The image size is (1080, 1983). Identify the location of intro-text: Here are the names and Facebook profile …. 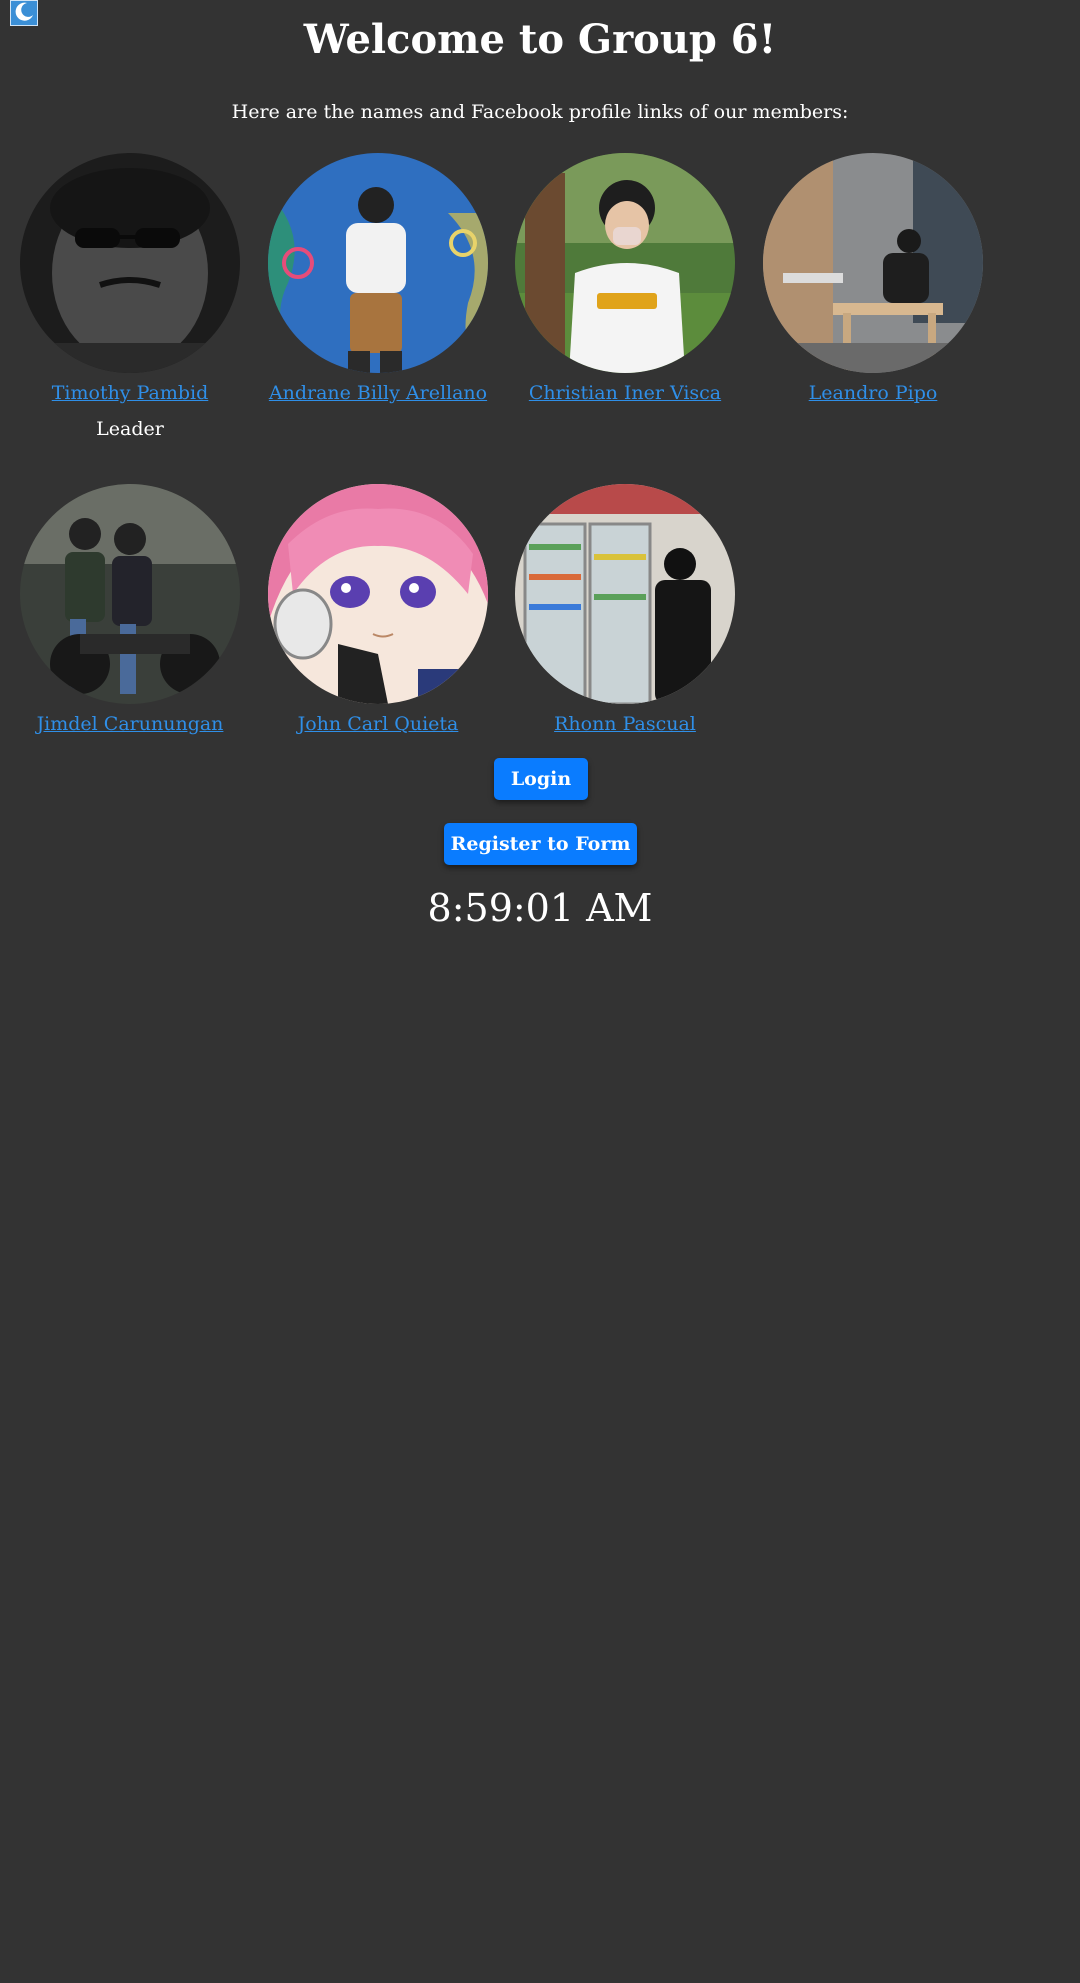
(540, 112).